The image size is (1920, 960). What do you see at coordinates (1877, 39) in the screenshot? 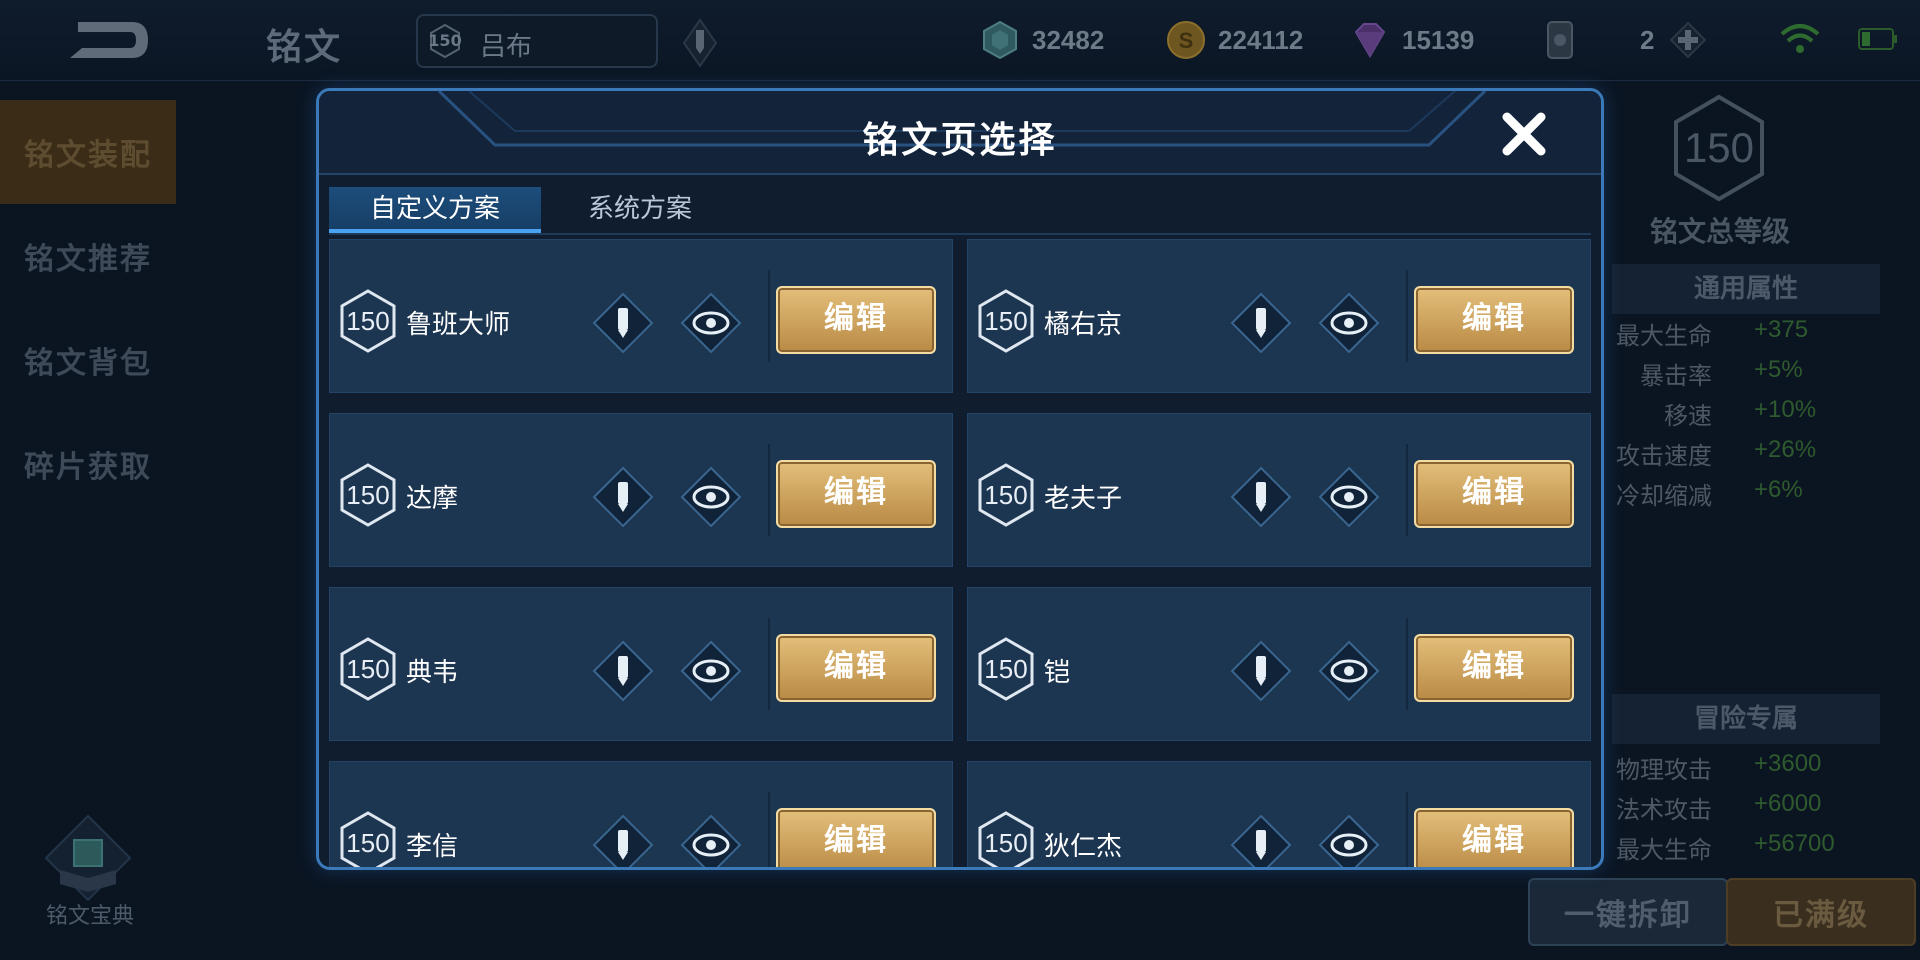
I see `battery-icon` at bounding box center [1877, 39].